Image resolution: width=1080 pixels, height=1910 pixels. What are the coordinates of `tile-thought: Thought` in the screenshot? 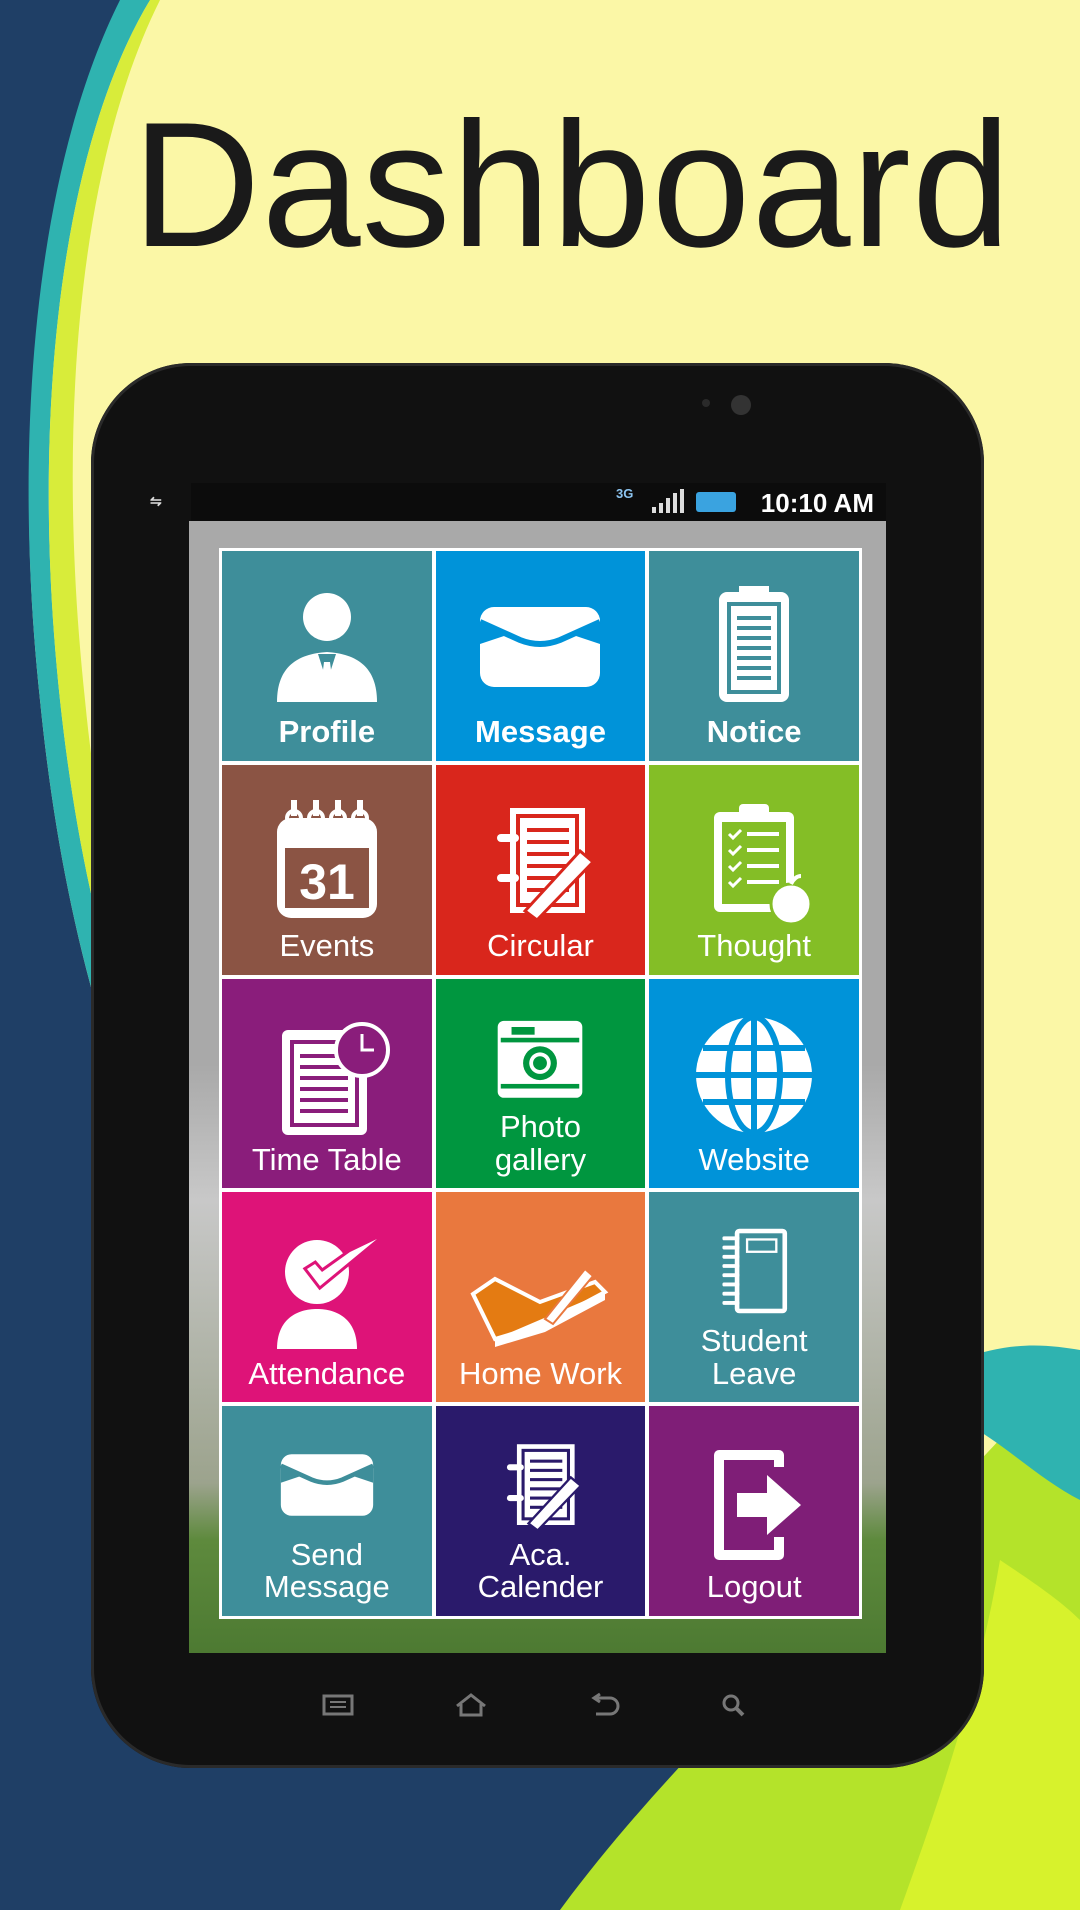 It's located at (754, 869).